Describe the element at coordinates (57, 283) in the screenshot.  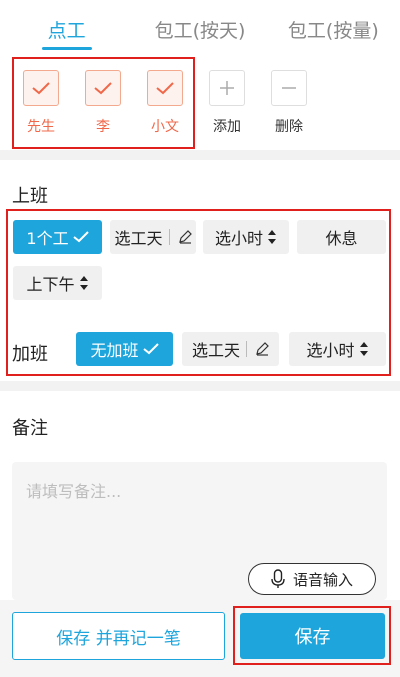
I see `am-pm-chip: 上下午` at that location.